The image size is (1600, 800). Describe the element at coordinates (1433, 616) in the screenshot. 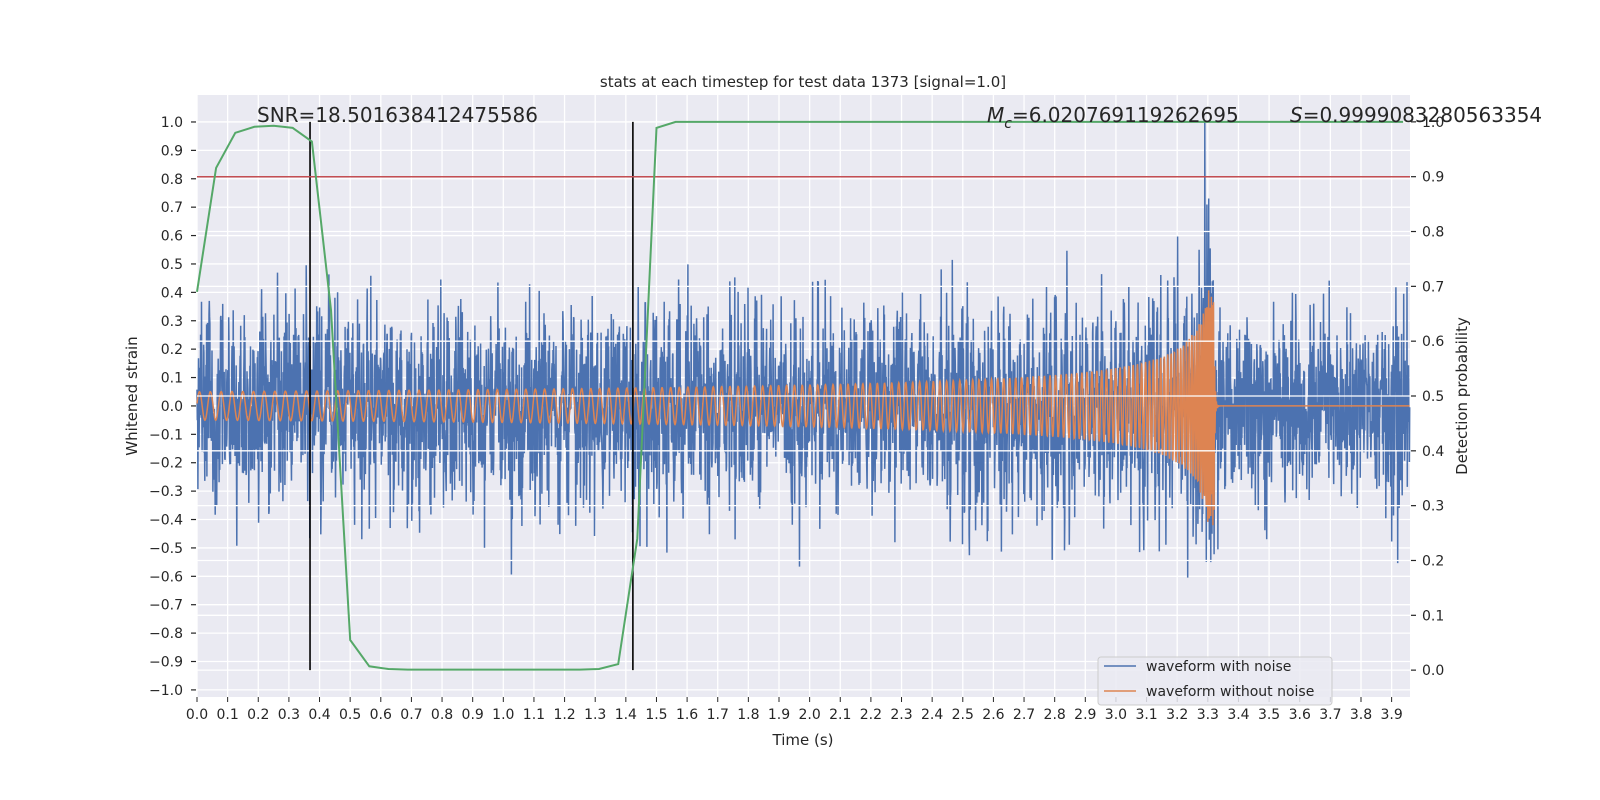

I see `right-y-tick-label: 0.1` at that location.